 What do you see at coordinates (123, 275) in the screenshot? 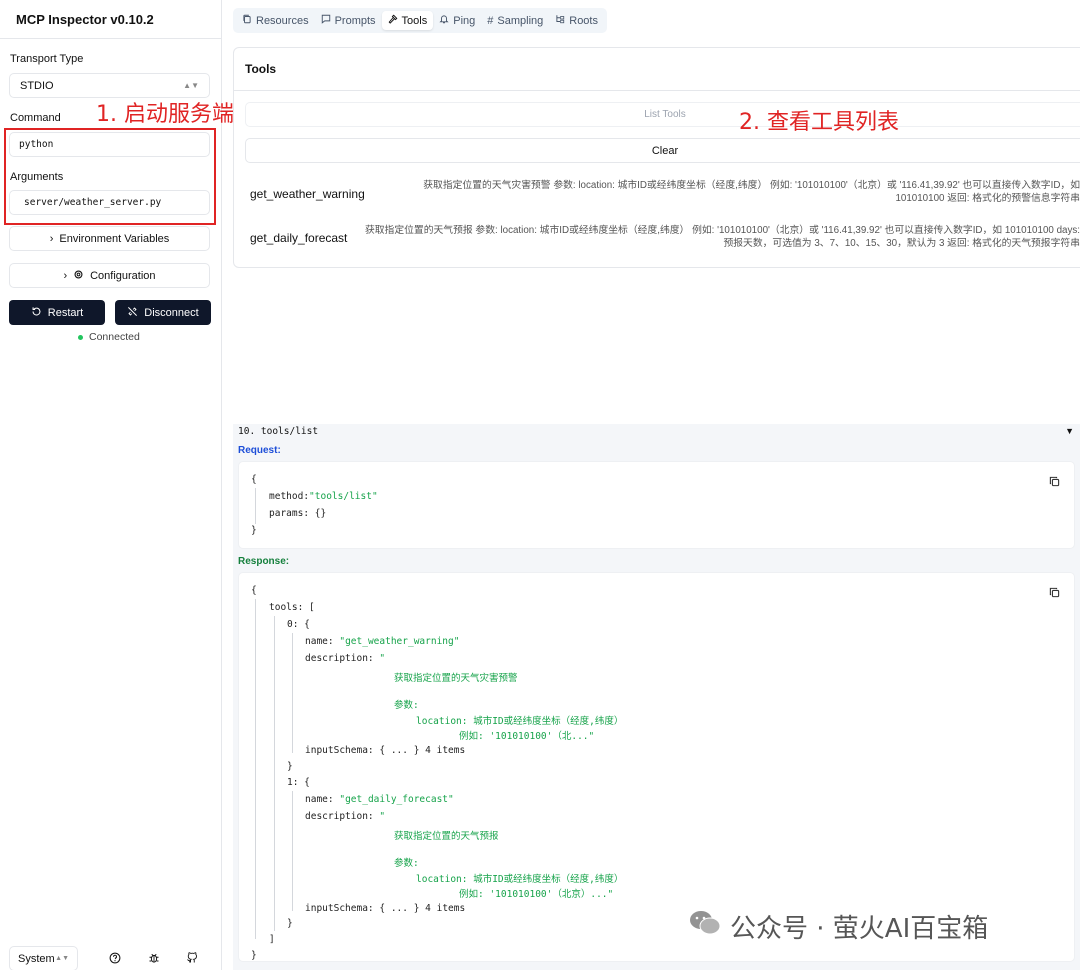
I see `configuration-label: Configuration` at bounding box center [123, 275].